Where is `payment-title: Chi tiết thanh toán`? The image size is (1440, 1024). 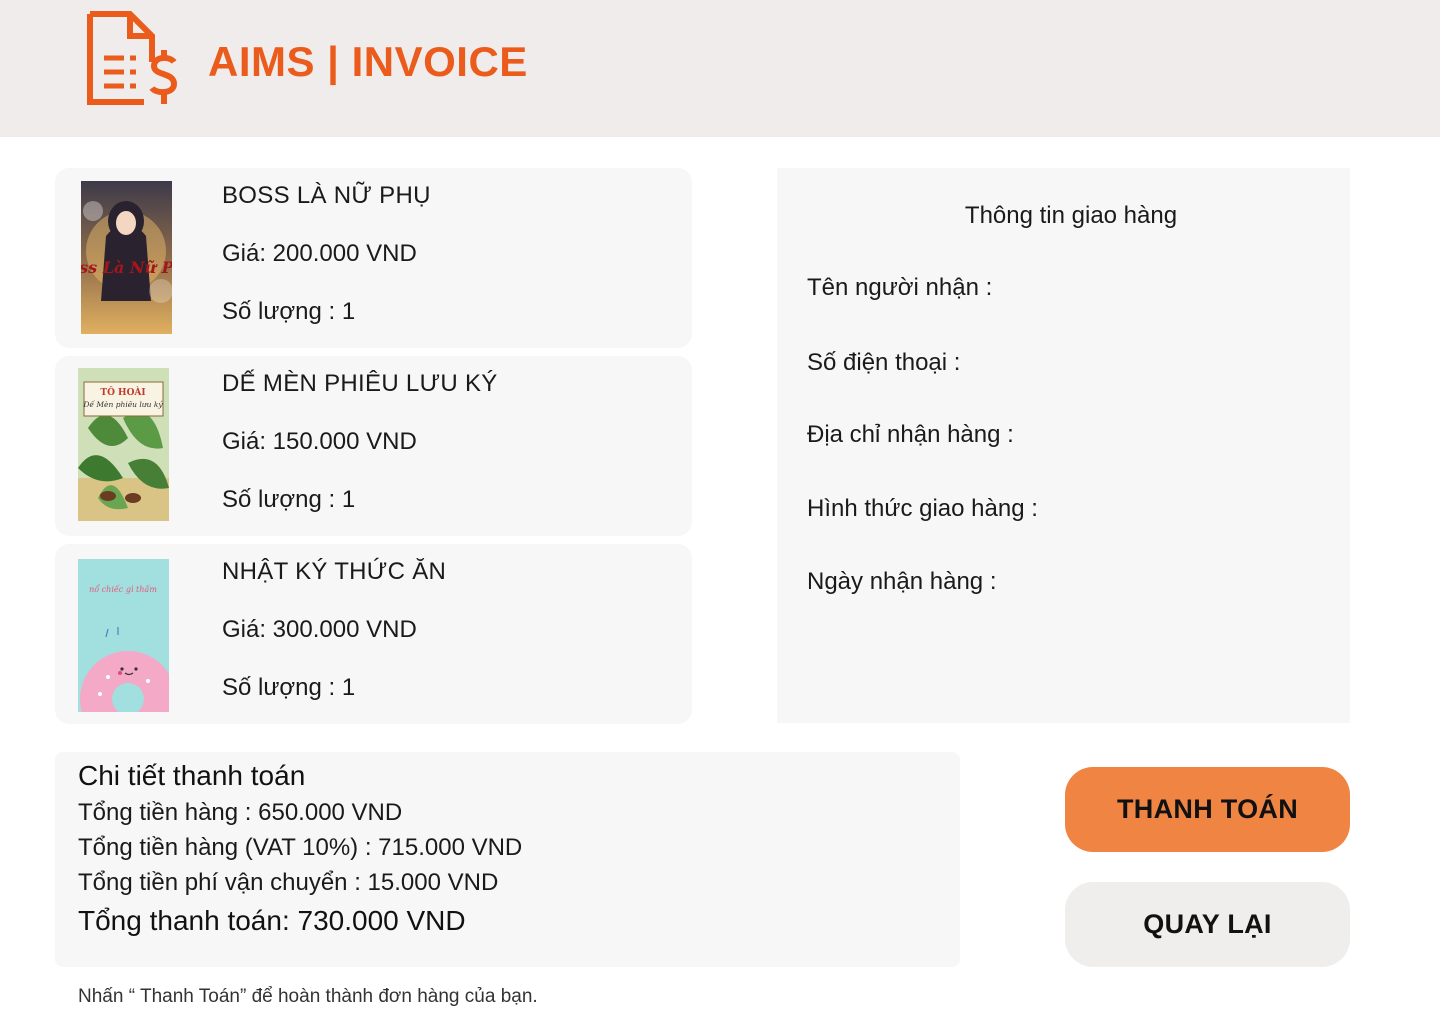 payment-title: Chi tiết thanh toán is located at coordinates (192, 775).